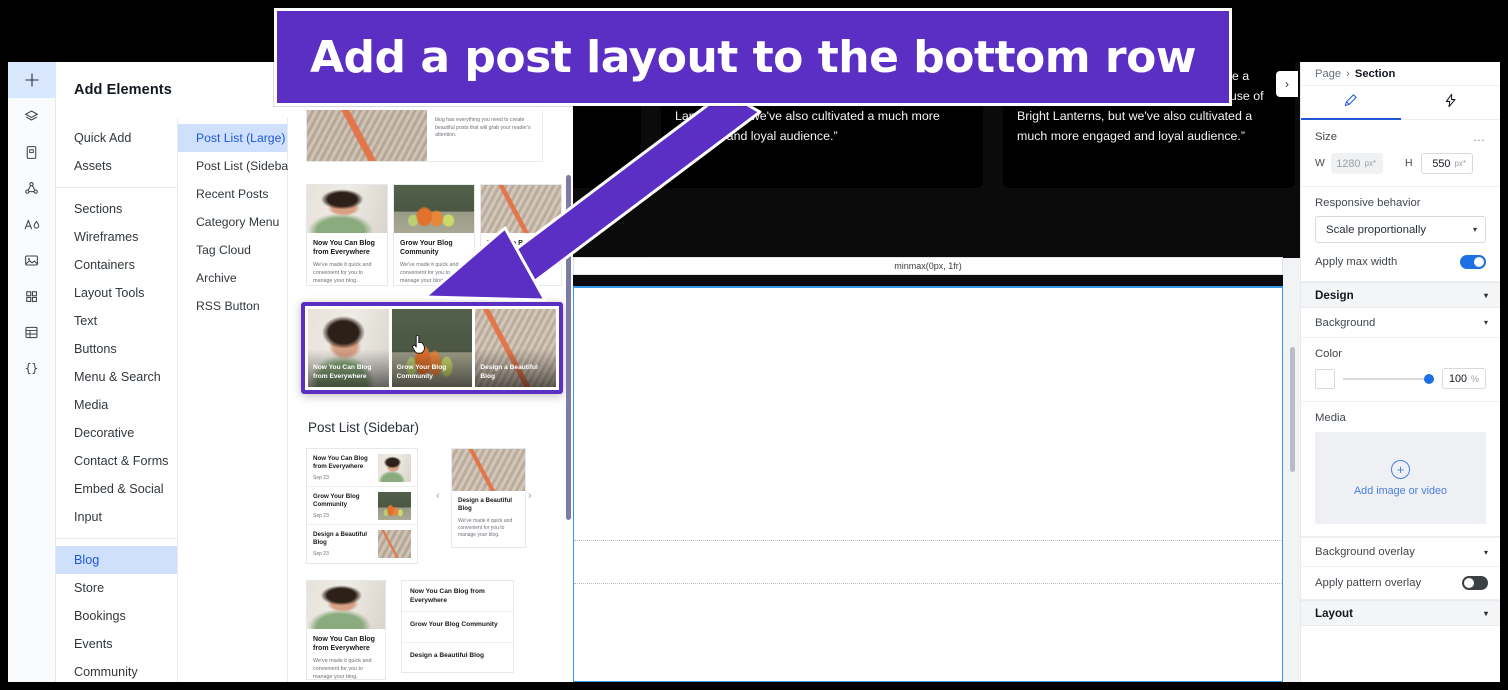 The image size is (1508, 690). What do you see at coordinates (93, 644) in the screenshot?
I see `category-label: Events` at bounding box center [93, 644].